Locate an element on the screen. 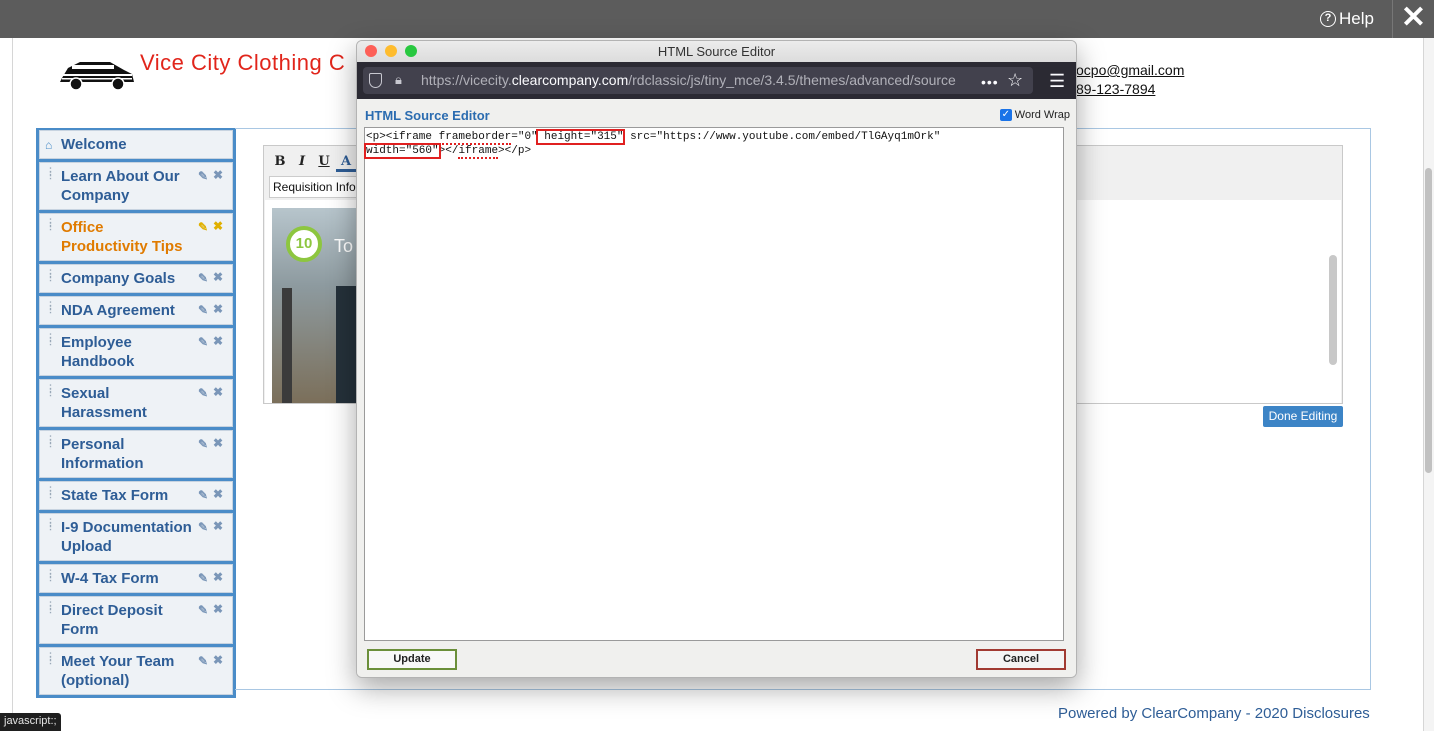 This screenshot has height=731, width=1434. update-button: Update is located at coordinates (412, 659).